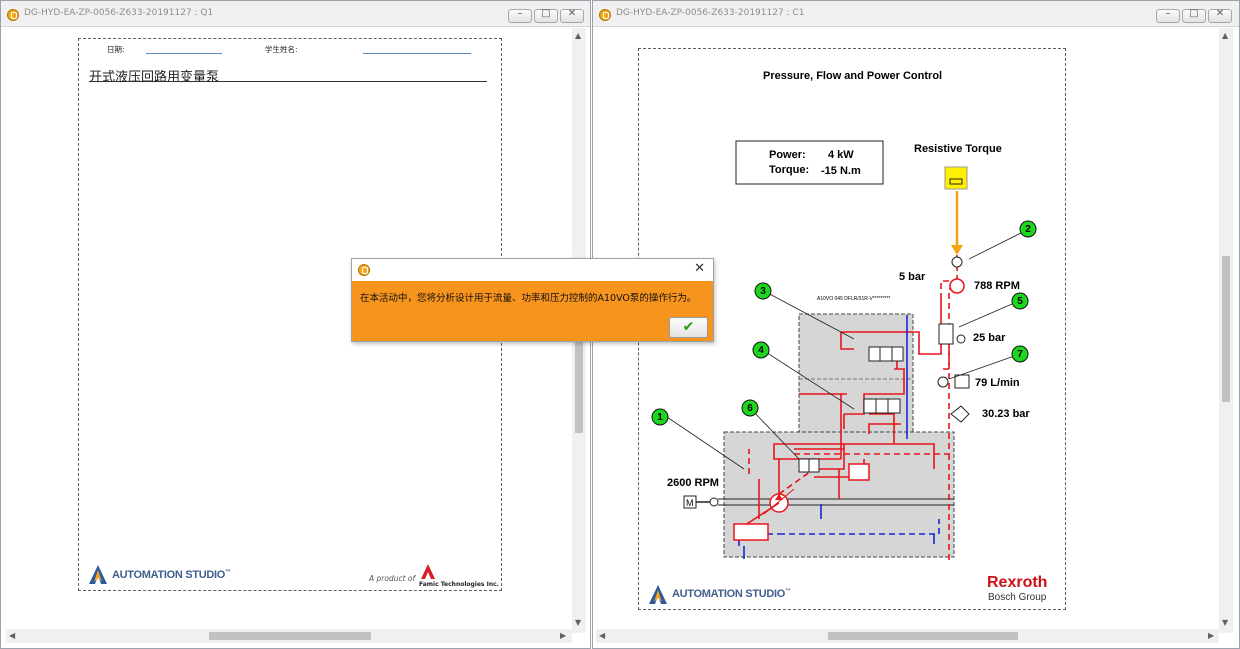  What do you see at coordinates (859, 472) in the screenshot?
I see `stroking-cylinder` at bounding box center [859, 472].